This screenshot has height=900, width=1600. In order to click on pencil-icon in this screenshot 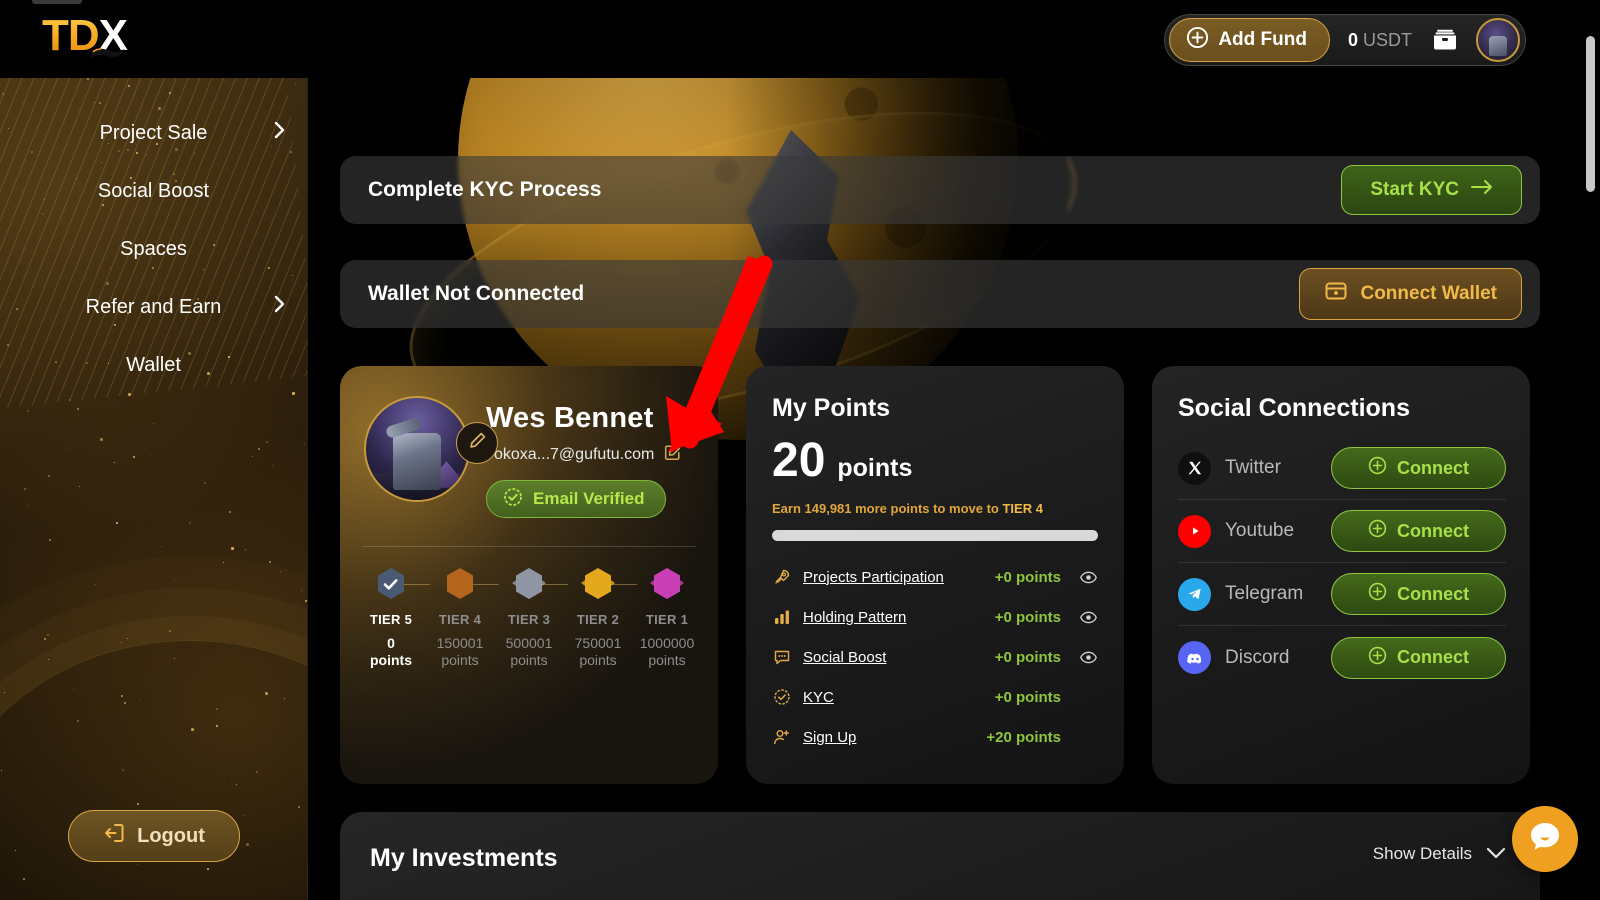, I will do `click(477, 443)`.